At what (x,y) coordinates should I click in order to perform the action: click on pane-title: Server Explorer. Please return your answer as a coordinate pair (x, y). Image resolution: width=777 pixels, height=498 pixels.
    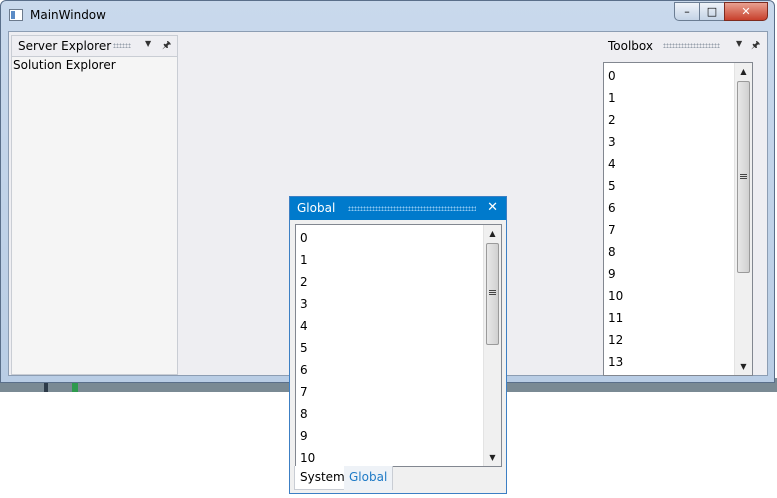
    Looking at the image, I should click on (65, 46).